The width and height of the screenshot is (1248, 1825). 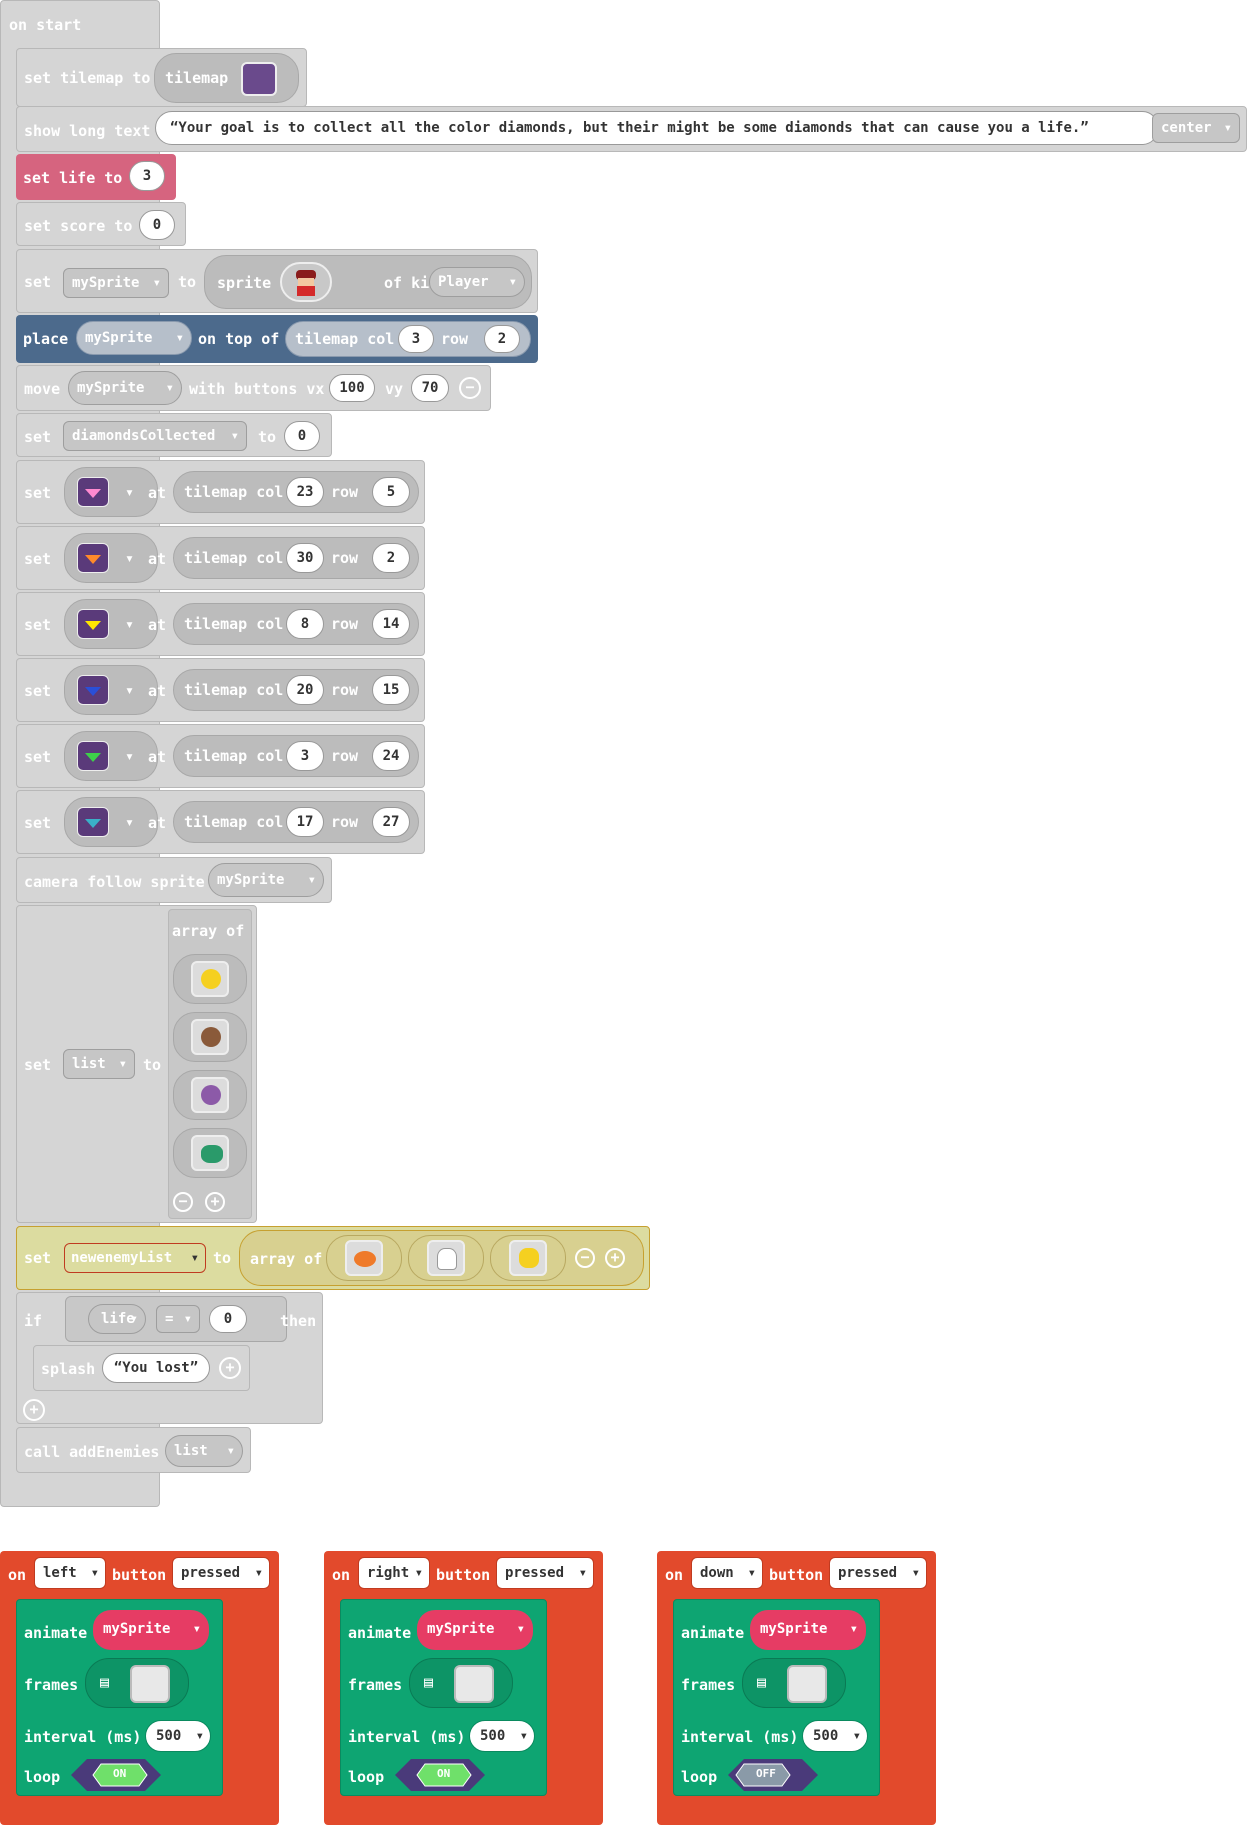 I want to click on operator-dropdown: =, so click(x=178, y=1319).